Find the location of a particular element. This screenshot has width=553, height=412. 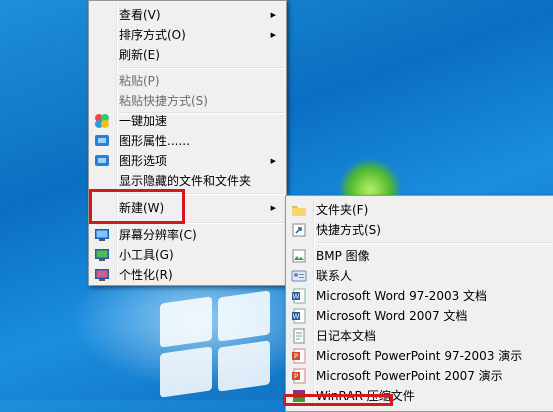

speedup-icon is located at coordinates (102, 121).